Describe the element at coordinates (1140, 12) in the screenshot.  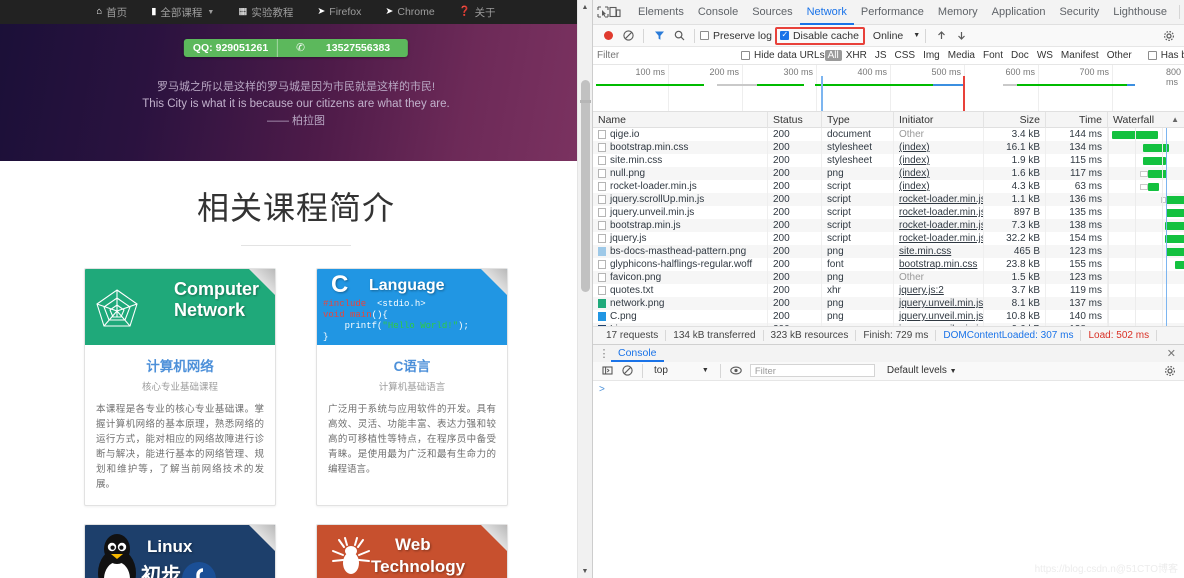
I see `tab-lighthouse: Lighthouse` at that location.